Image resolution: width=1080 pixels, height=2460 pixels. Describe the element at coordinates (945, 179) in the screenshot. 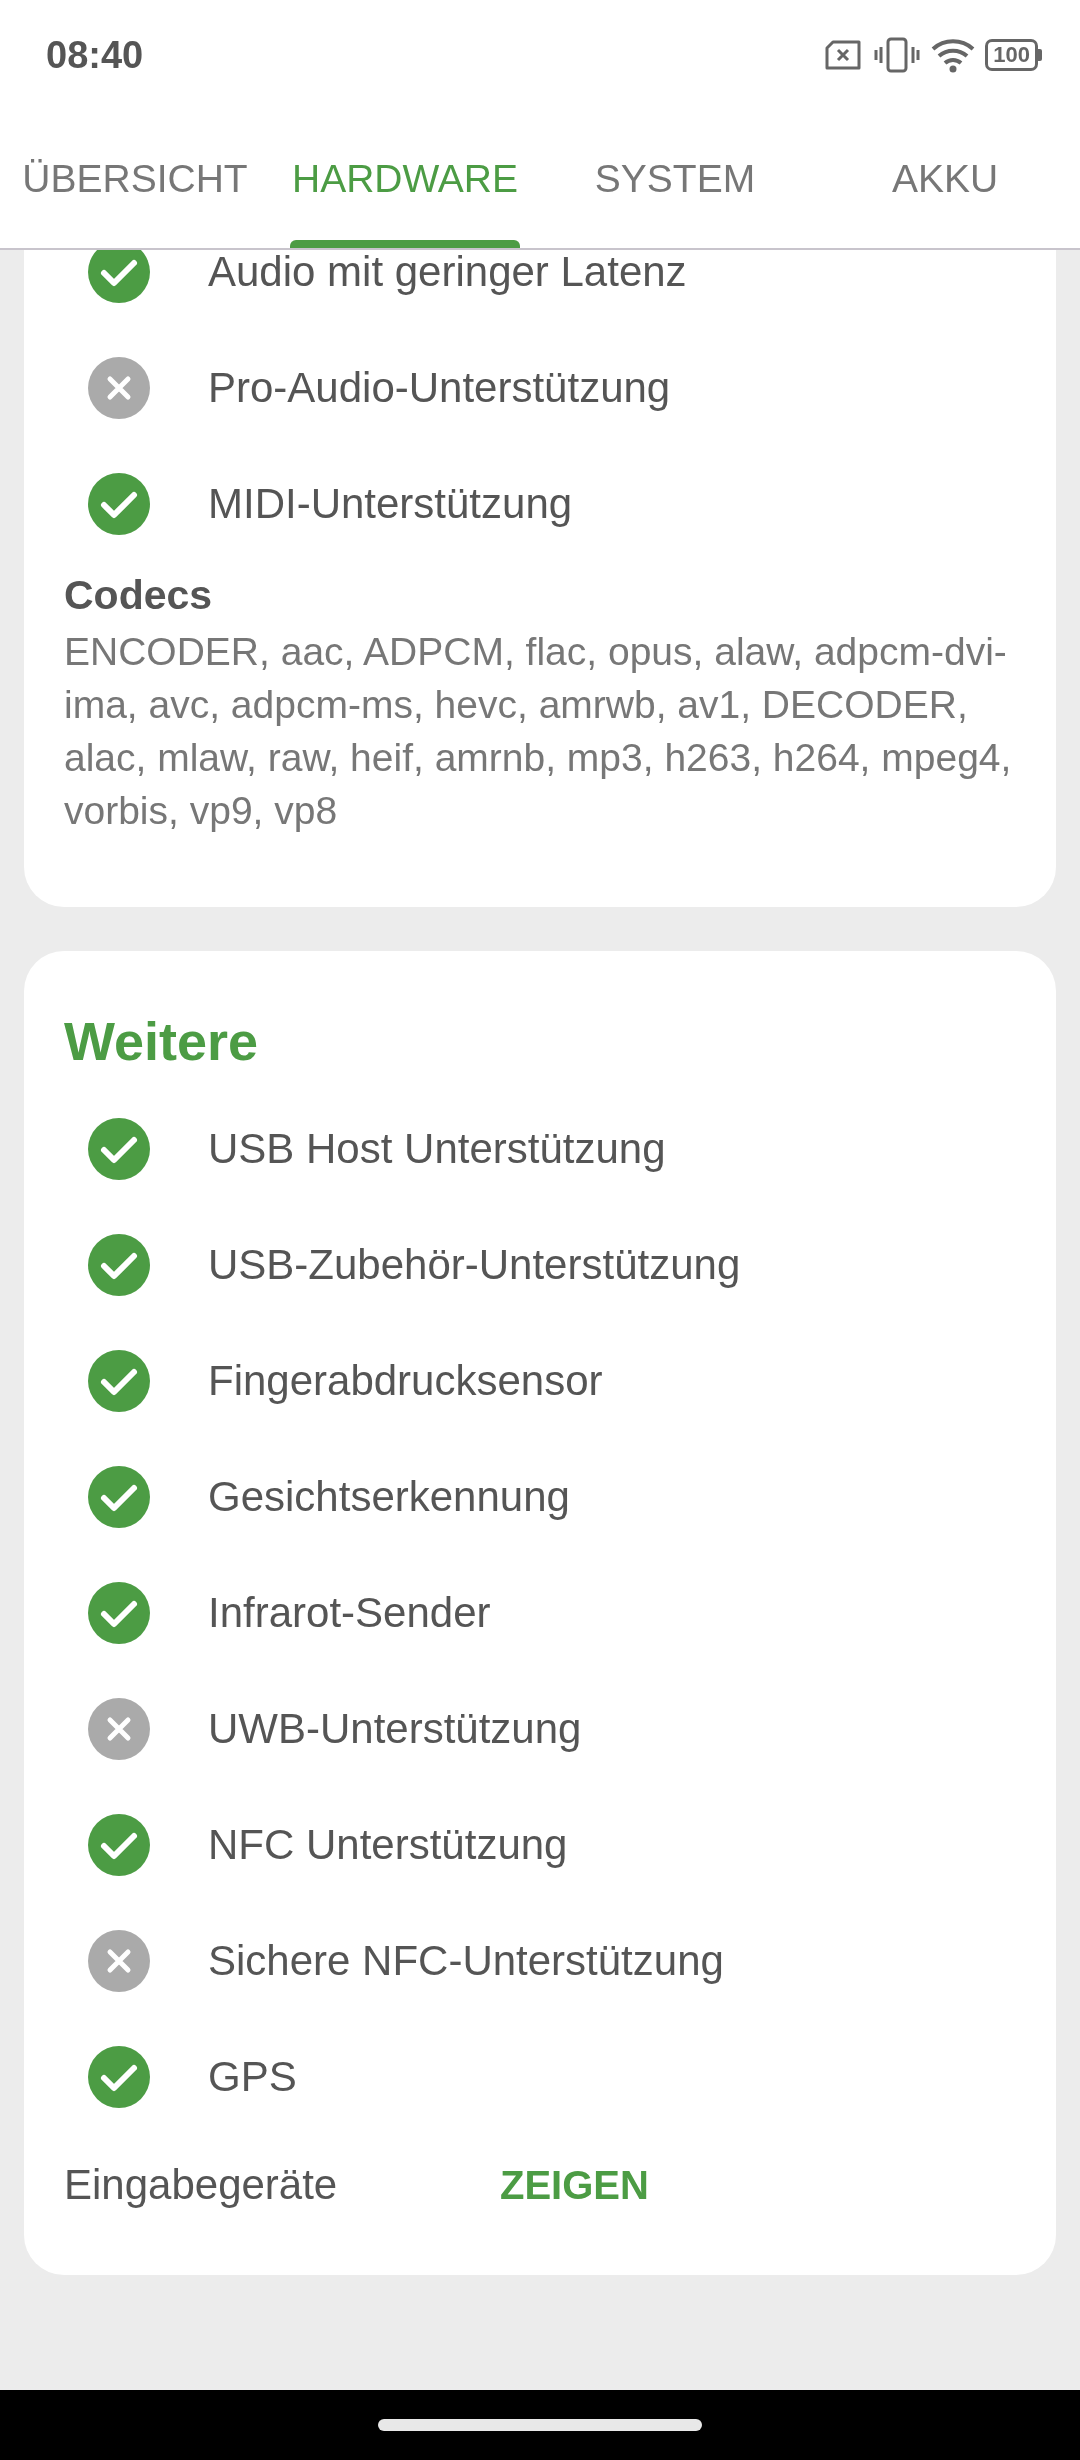

I see `tab: AKKU` at that location.